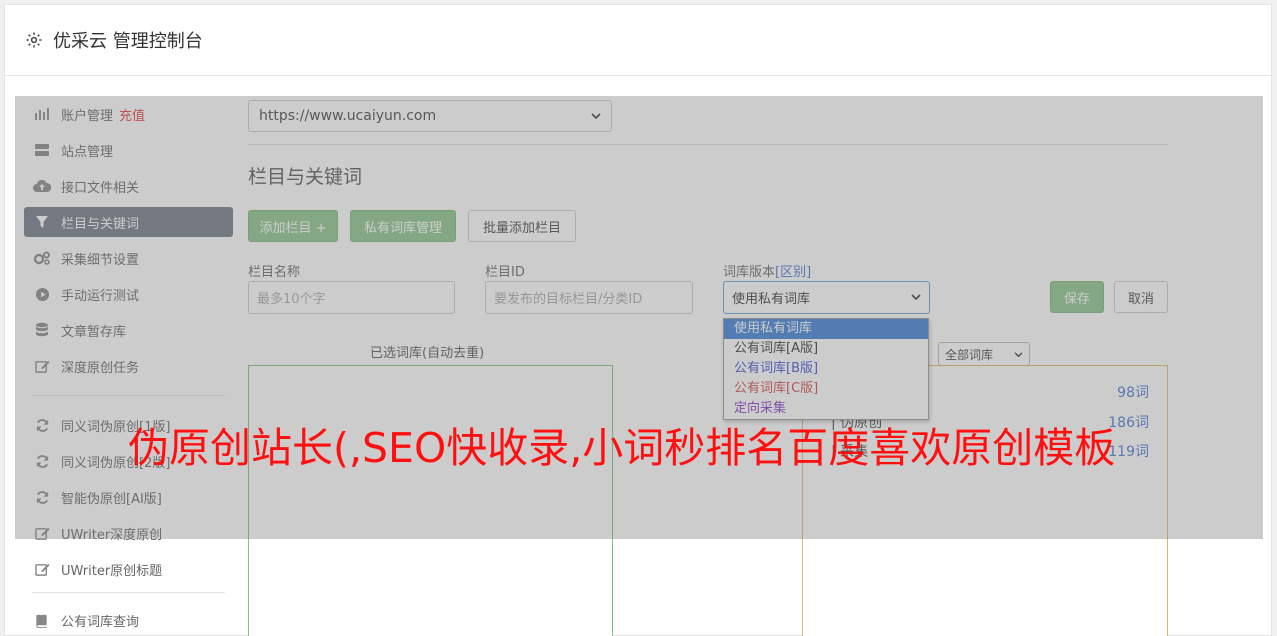 The image size is (1277, 636). I want to click on filter-icon, so click(42, 222).